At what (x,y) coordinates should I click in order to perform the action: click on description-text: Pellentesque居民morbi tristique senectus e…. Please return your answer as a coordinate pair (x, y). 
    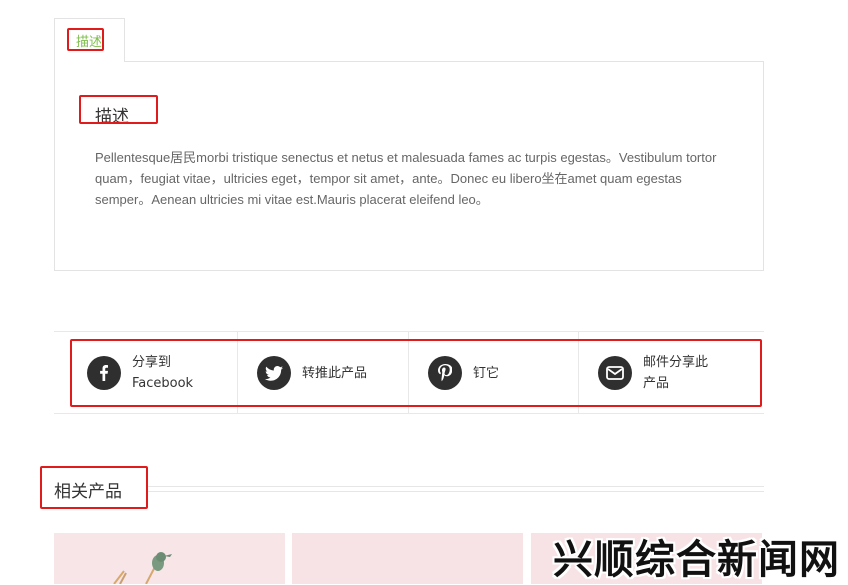
    Looking at the image, I should click on (406, 178).